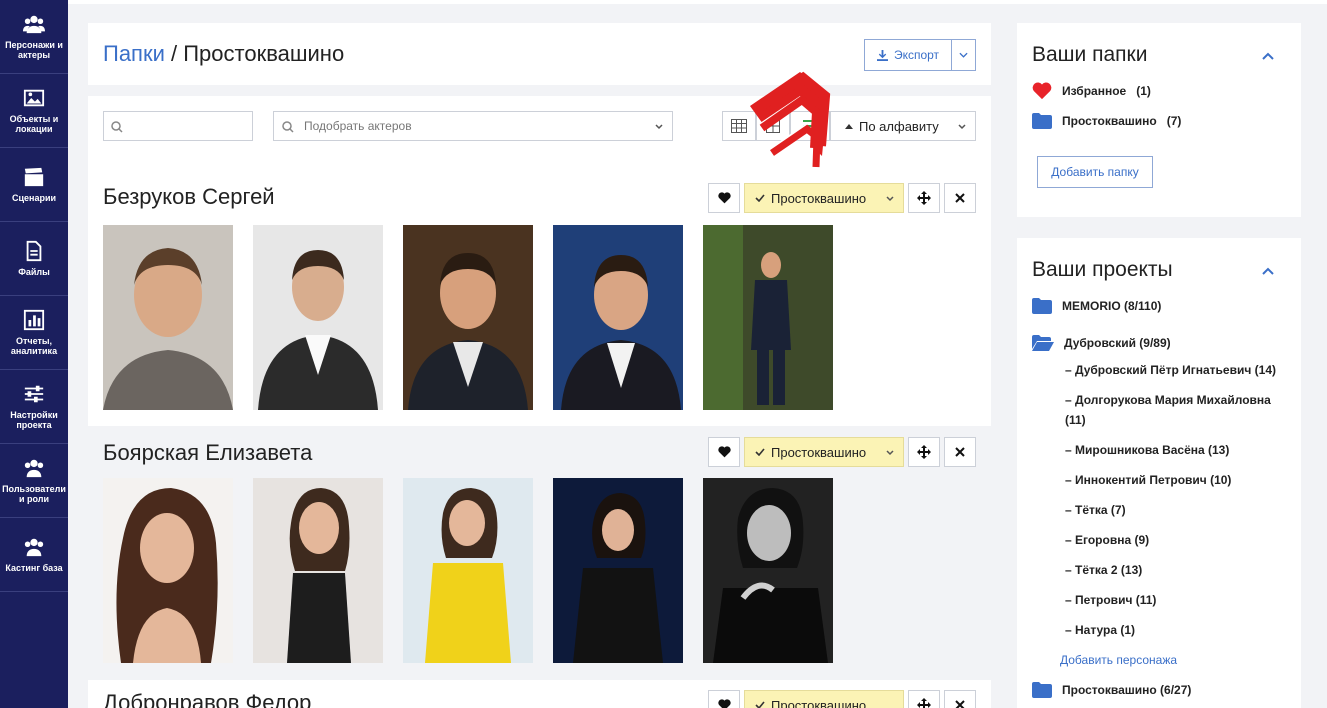  What do you see at coordinates (1096, 306) in the screenshot?
I see `project-item-memorio: MEMORIO (8/110)` at bounding box center [1096, 306].